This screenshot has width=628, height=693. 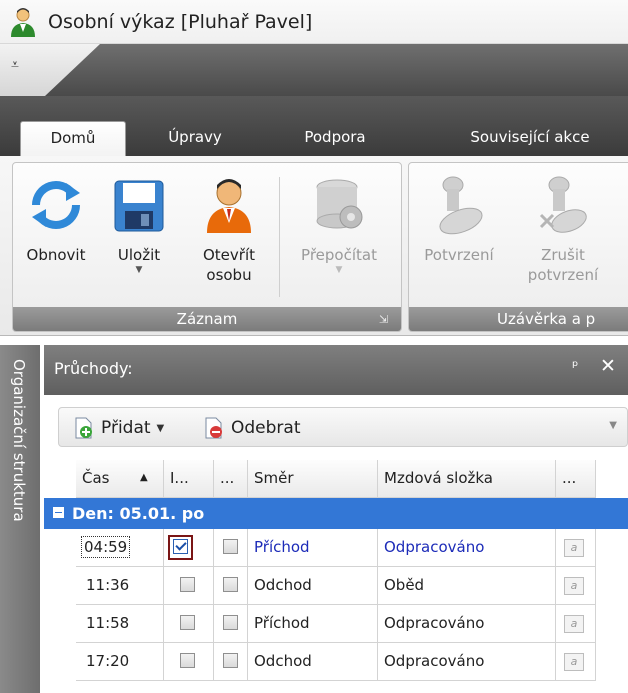 I want to click on ribbon-tabs: Domů Úpravy Podpora Související akce, so click(x=314, y=126).